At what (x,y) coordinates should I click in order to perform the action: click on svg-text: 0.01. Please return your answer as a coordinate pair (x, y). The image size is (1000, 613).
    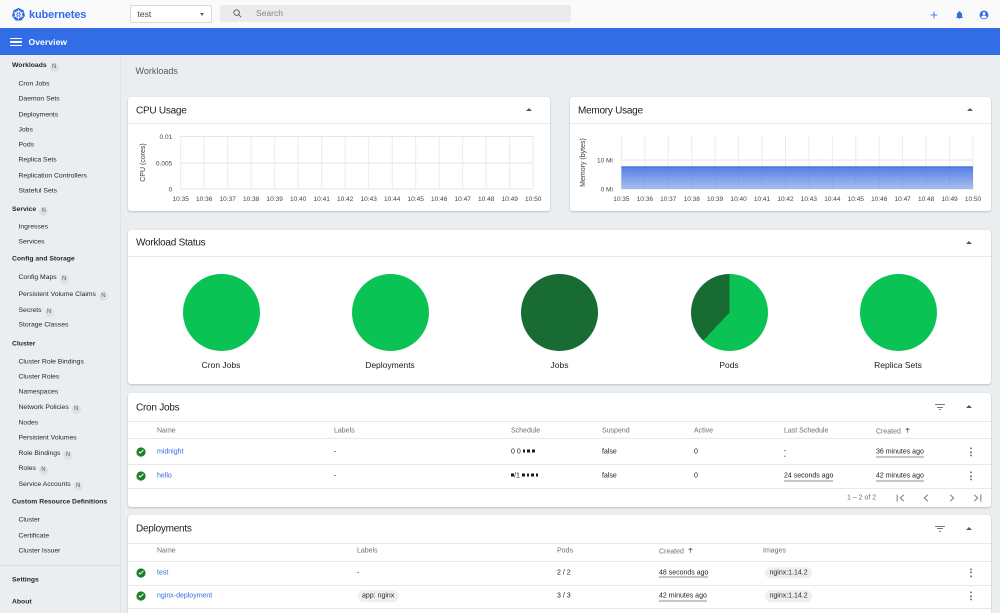
    Looking at the image, I should click on (166, 137).